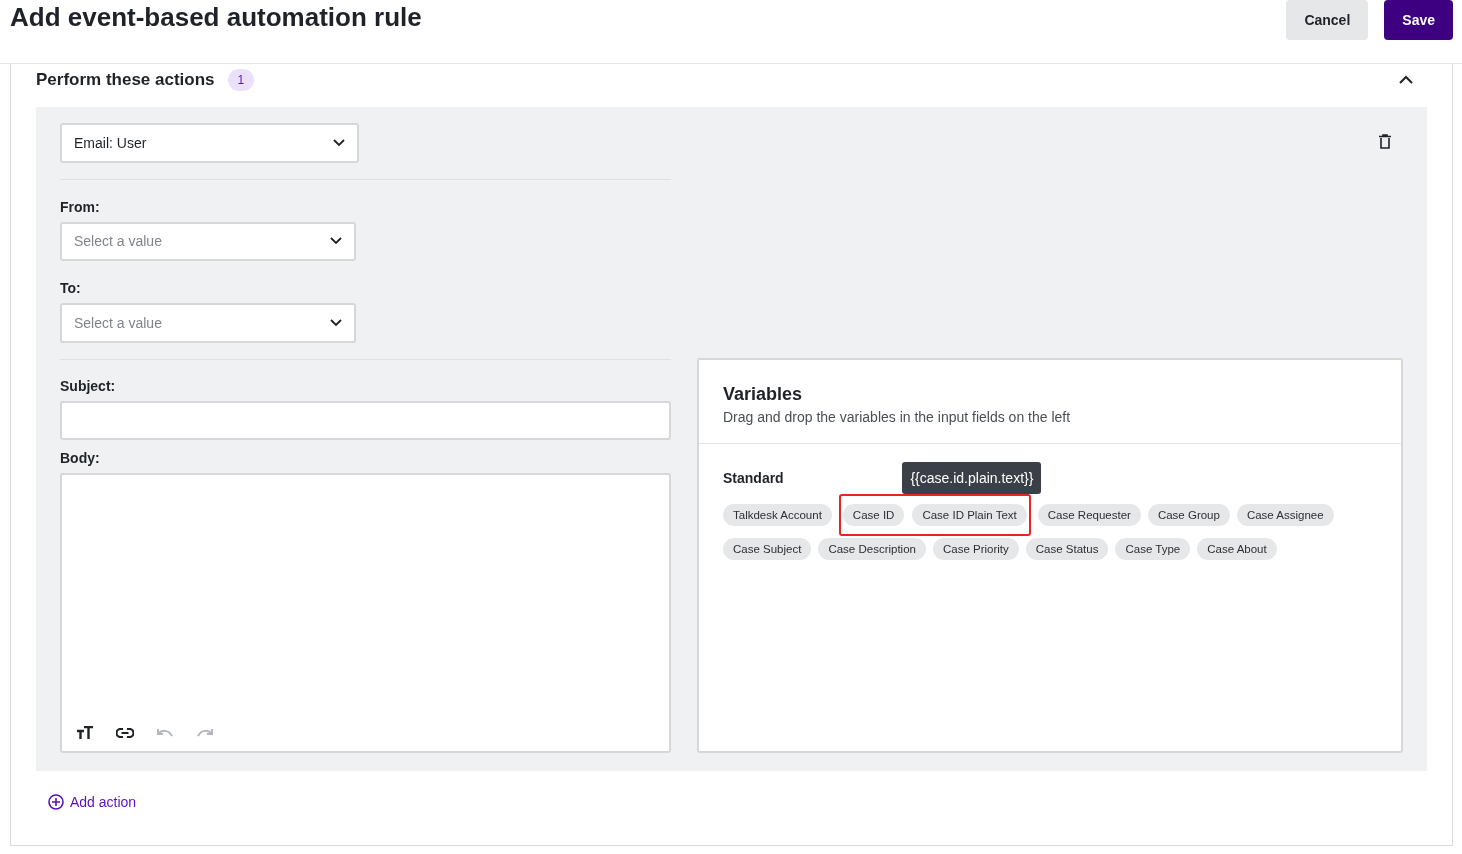  I want to click on cancel-button: Cancel, so click(1327, 20).